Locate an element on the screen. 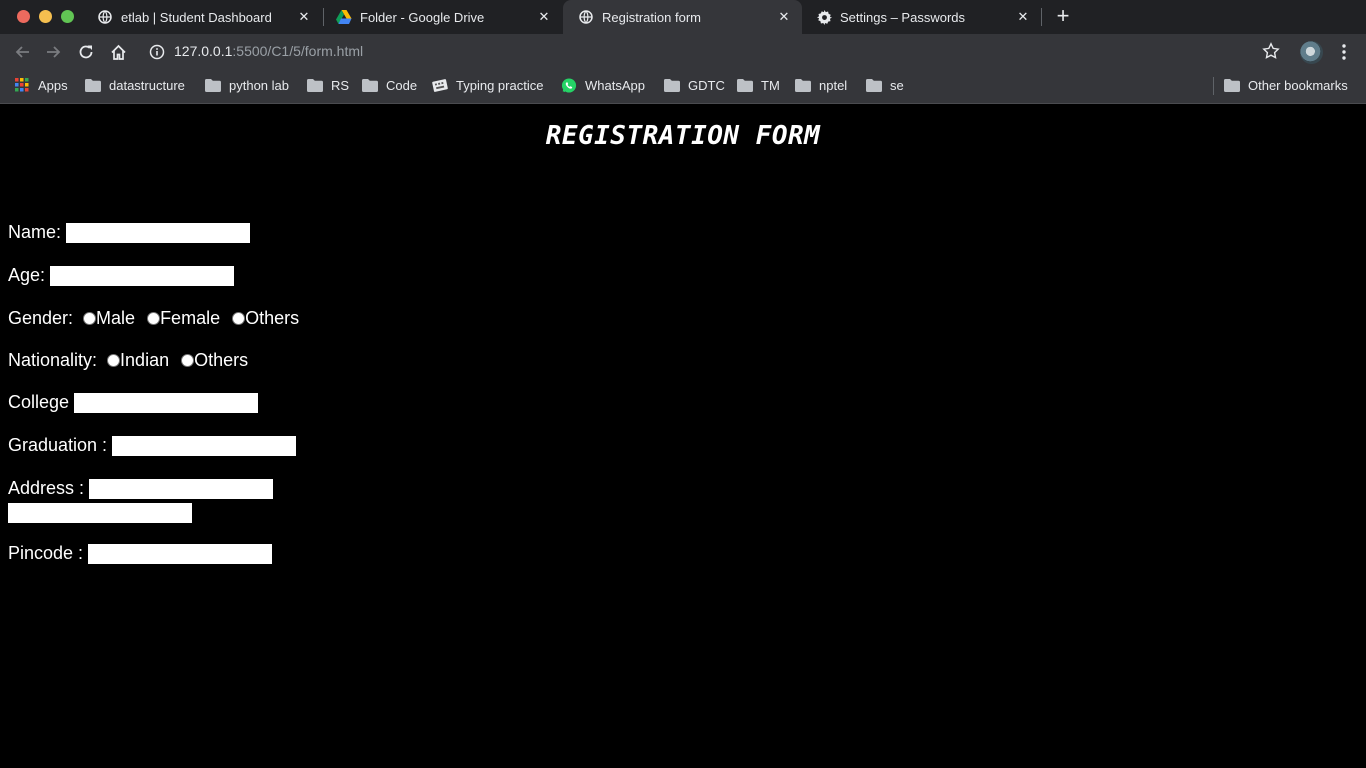 This screenshot has height=768, width=1366. bookmark-label: TM is located at coordinates (770, 85).